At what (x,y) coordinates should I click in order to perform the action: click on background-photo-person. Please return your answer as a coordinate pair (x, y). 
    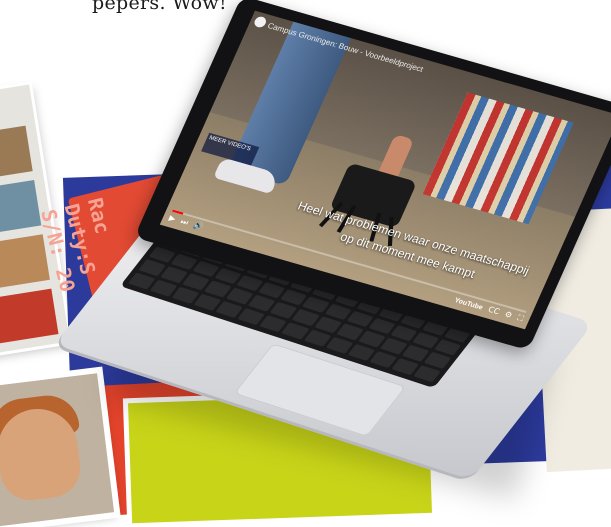
    Looking at the image, I should click on (57, 450).